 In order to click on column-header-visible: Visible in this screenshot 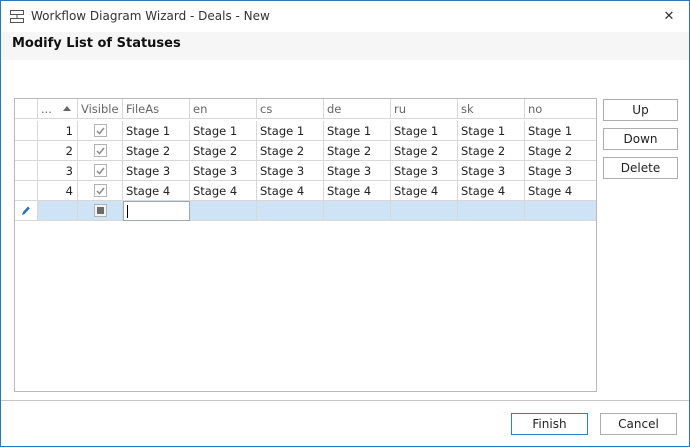, I will do `click(100, 109)`.